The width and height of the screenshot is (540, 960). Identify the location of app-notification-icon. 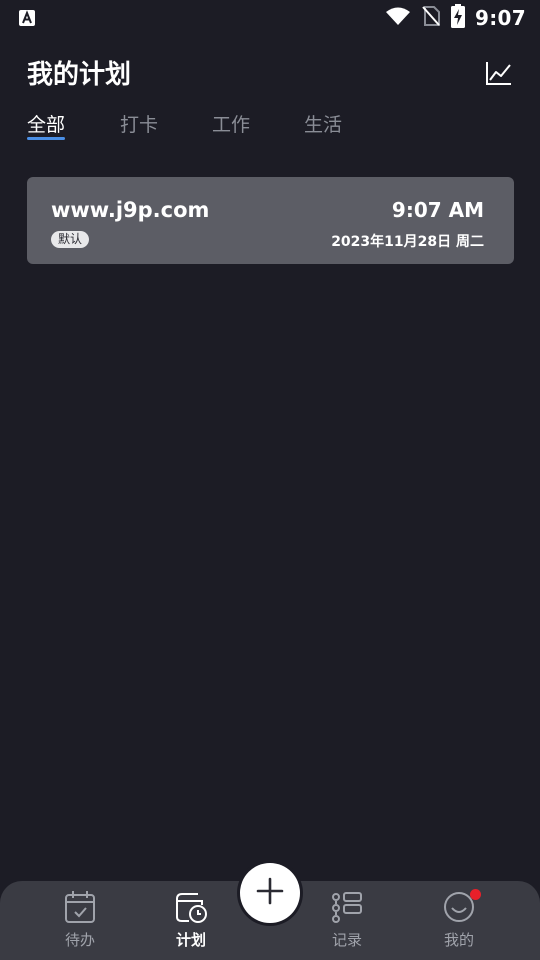
(27, 18).